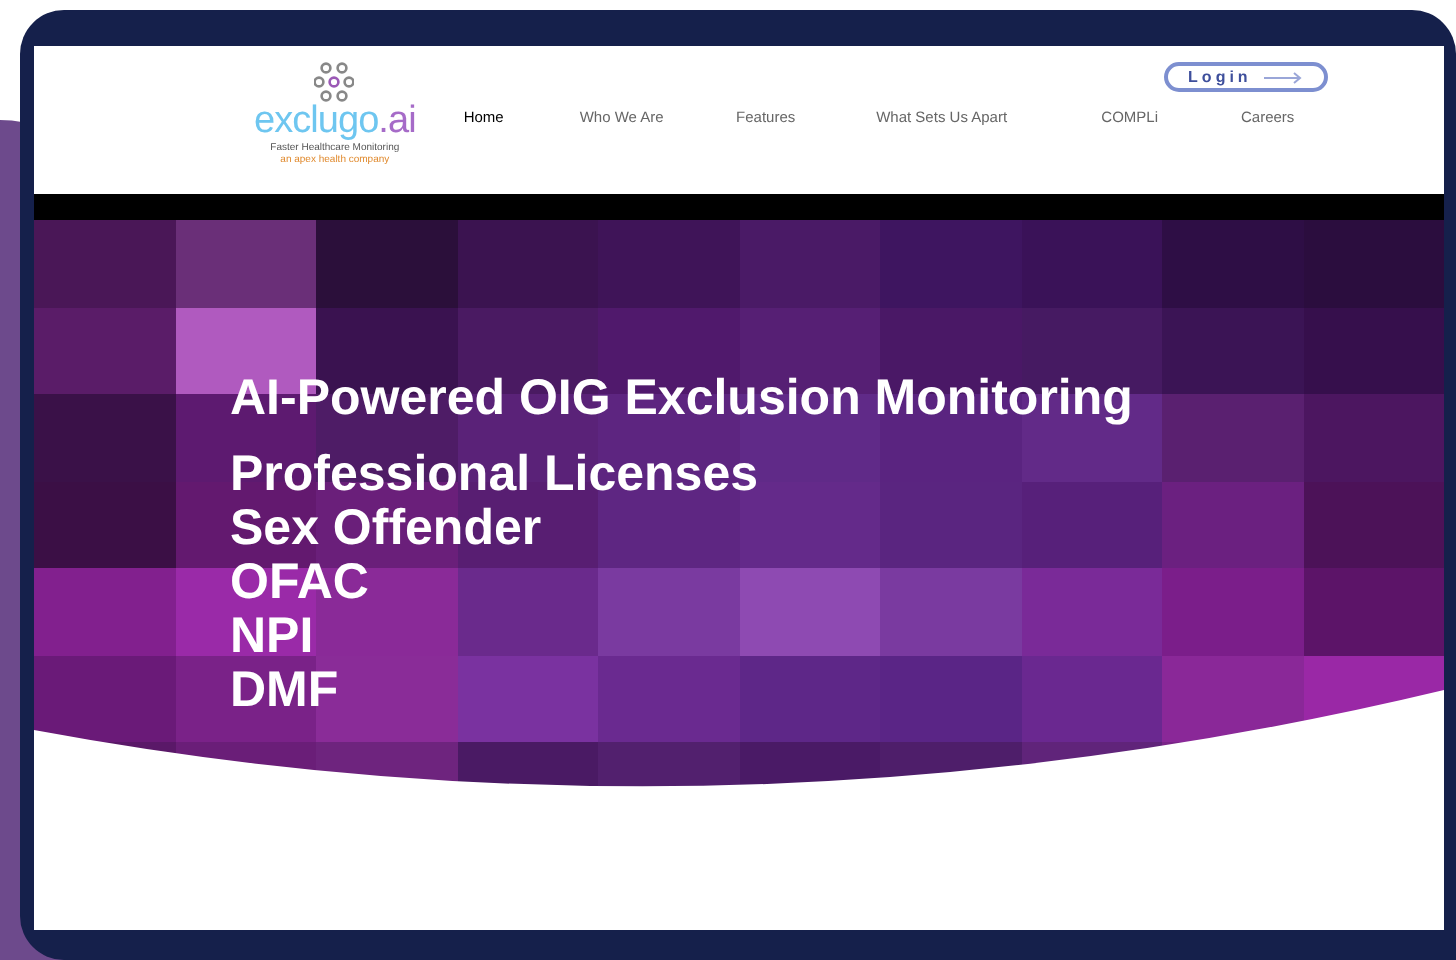 The image size is (1456, 960). I want to click on hero-list-item: Professional Licenses, so click(494, 475).